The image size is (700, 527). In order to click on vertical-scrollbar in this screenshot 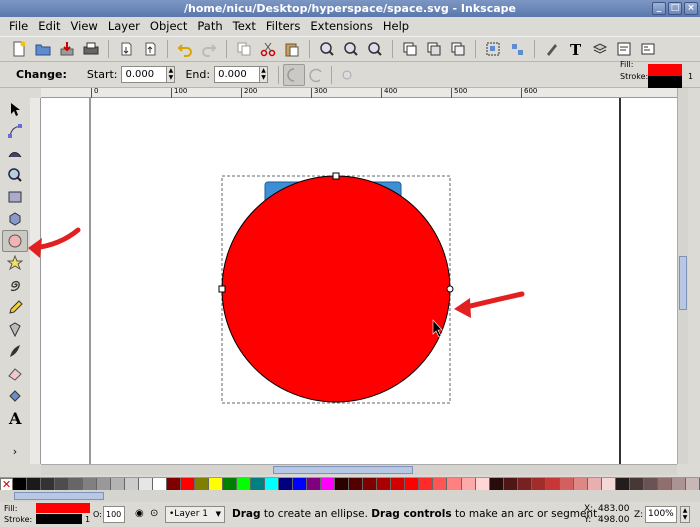, I will do `click(682, 276)`.